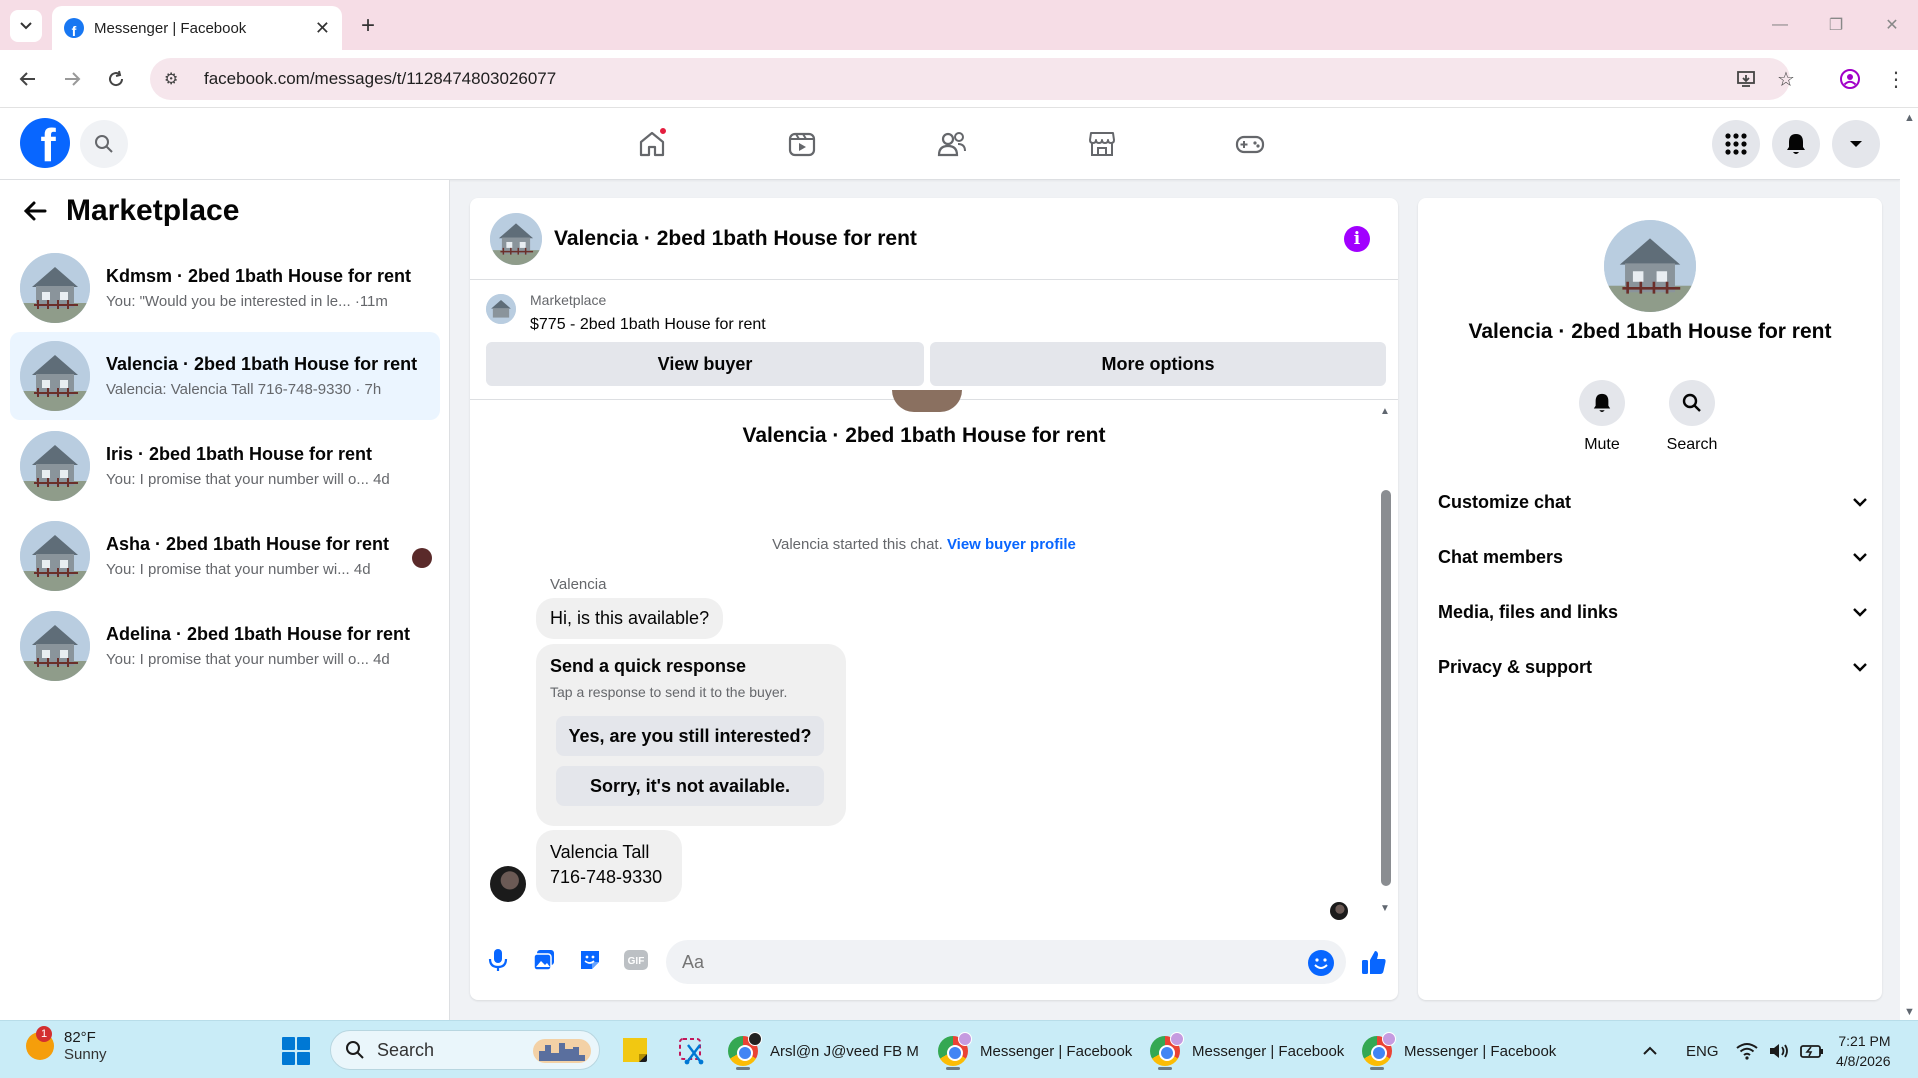  I want to click on gif-button: GIF, so click(636, 960).